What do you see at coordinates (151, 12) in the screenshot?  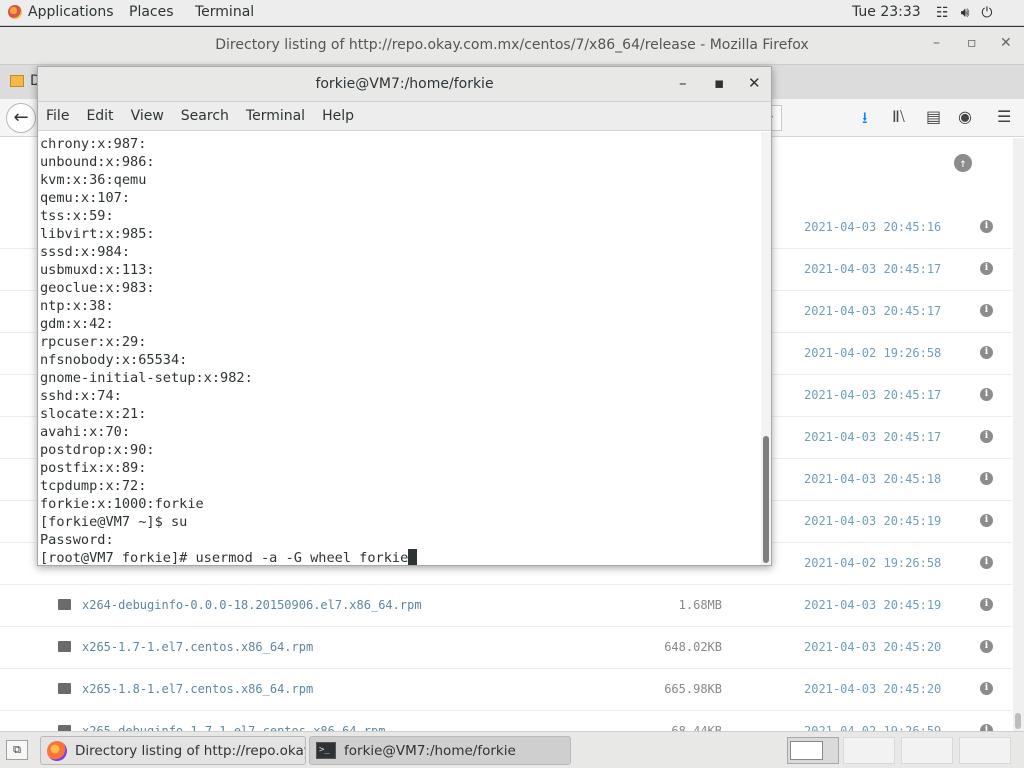 I see `places-menu: Places` at bounding box center [151, 12].